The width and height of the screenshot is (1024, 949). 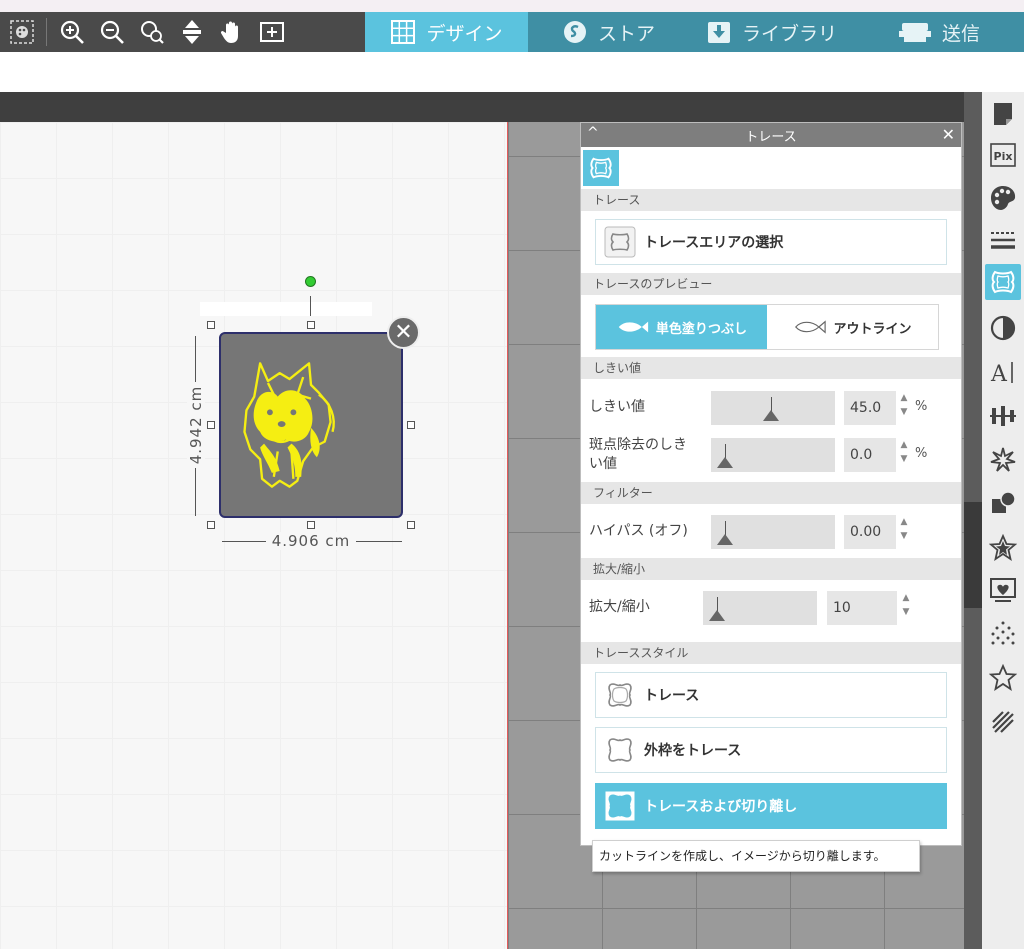 I want to click on resize-handle-r, so click(x=411, y=425).